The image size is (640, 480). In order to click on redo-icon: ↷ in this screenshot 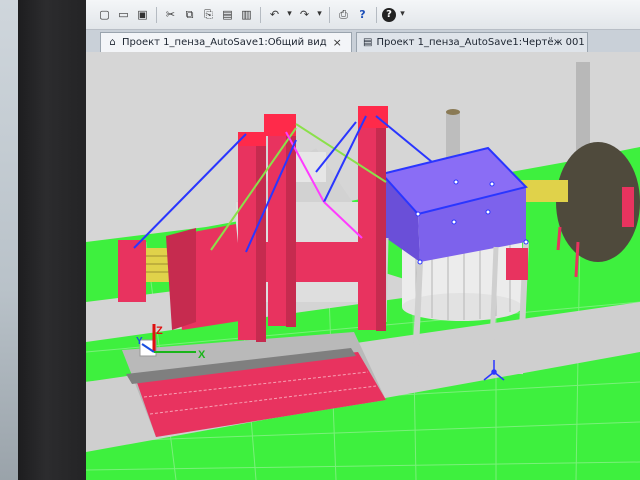, I will do `click(304, 14)`.